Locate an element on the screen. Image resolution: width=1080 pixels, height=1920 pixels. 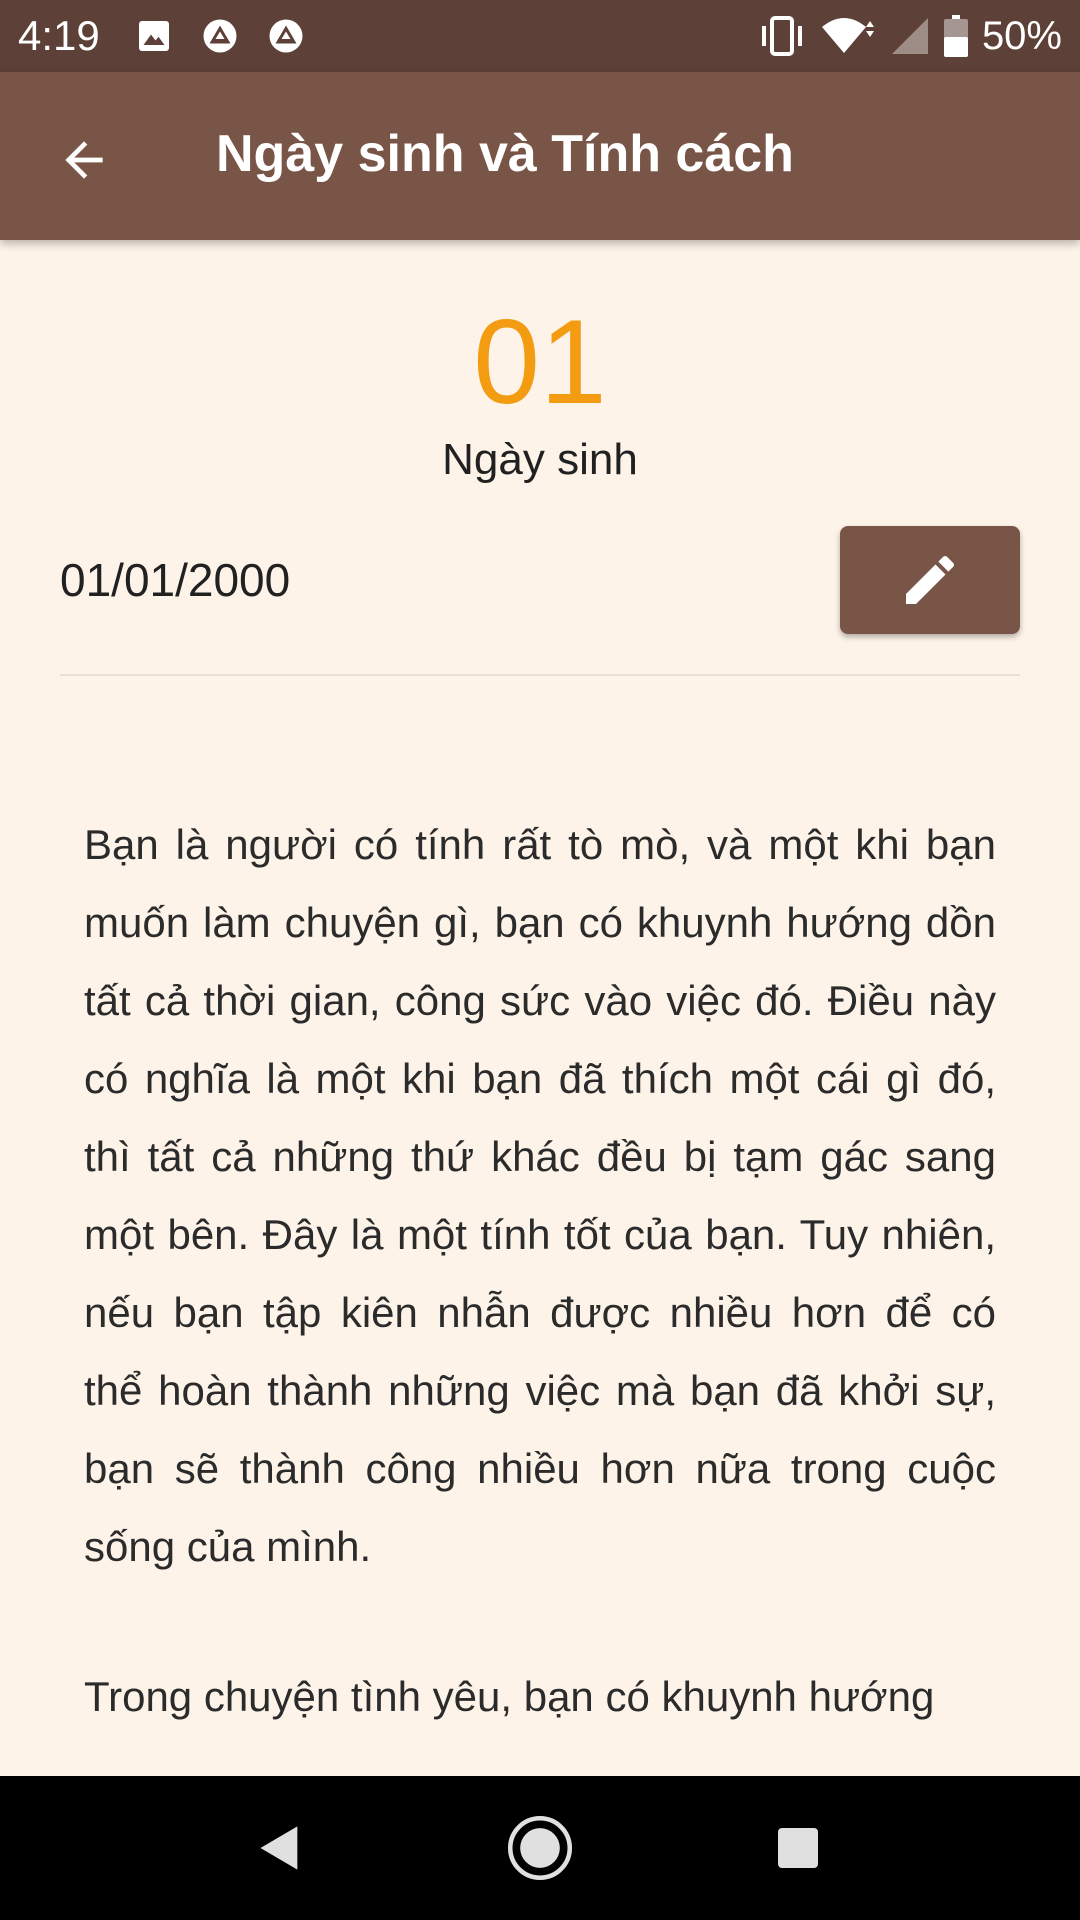
birth-date-value: 01/01/2000 is located at coordinates (175, 580).